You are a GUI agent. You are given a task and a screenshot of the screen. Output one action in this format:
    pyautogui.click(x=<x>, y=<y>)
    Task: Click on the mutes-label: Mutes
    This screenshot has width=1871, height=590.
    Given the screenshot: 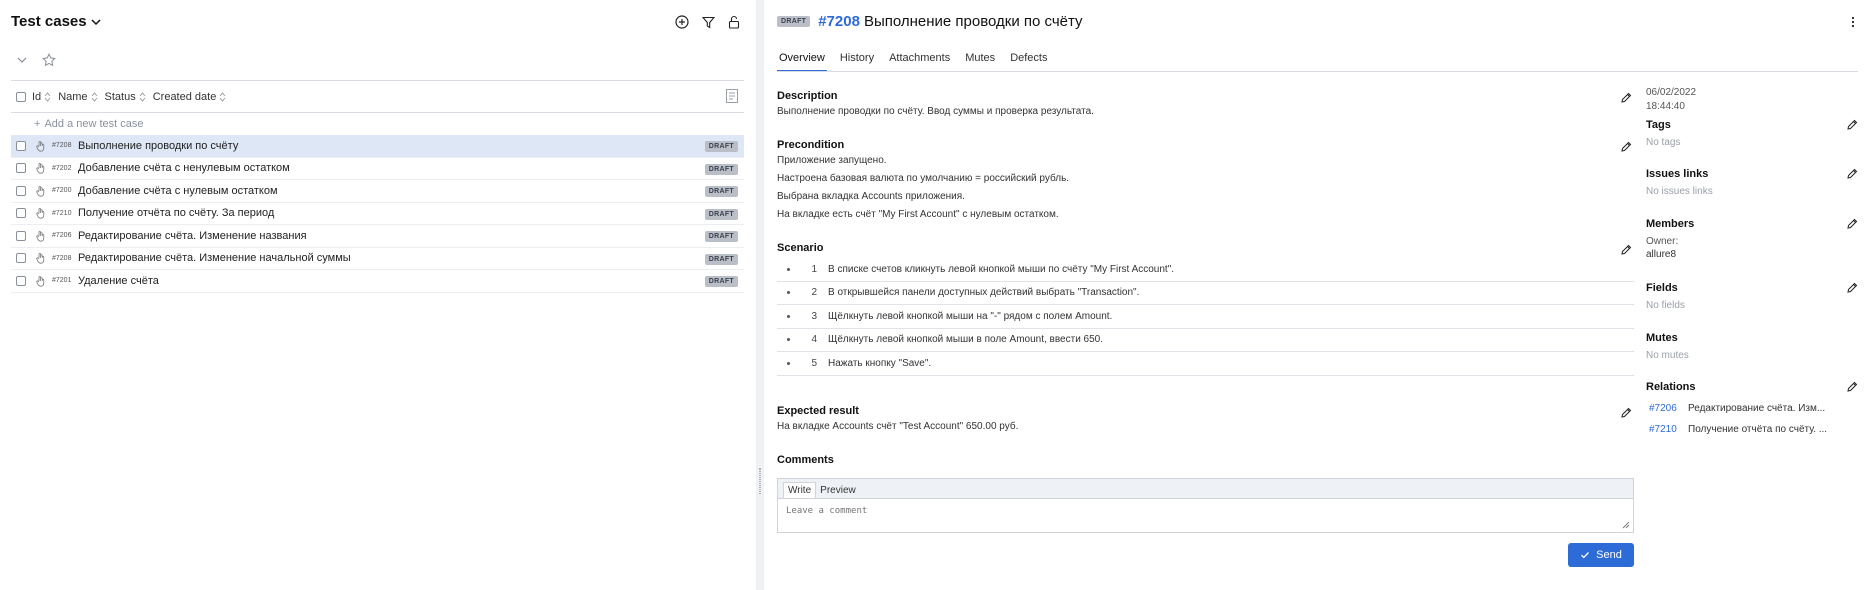 What is the action you would take?
    pyautogui.click(x=1662, y=338)
    